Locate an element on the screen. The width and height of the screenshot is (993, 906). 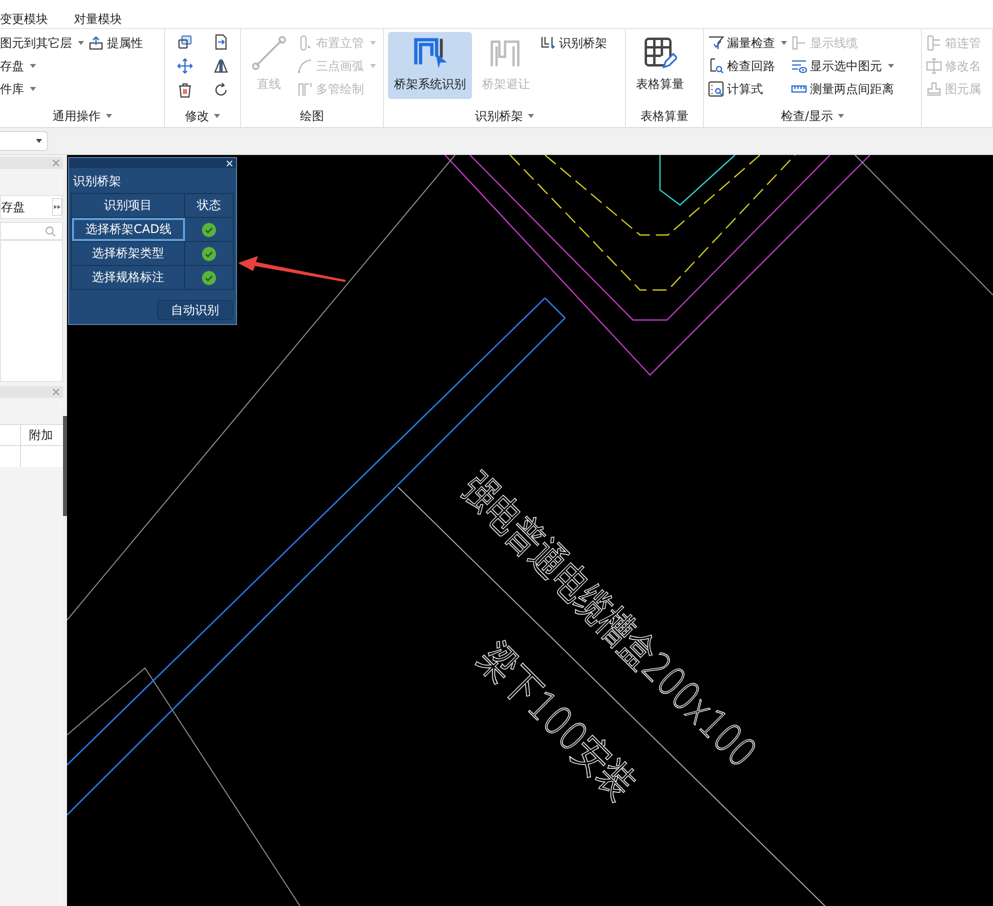
loop-search-icon is located at coordinates (716, 66).